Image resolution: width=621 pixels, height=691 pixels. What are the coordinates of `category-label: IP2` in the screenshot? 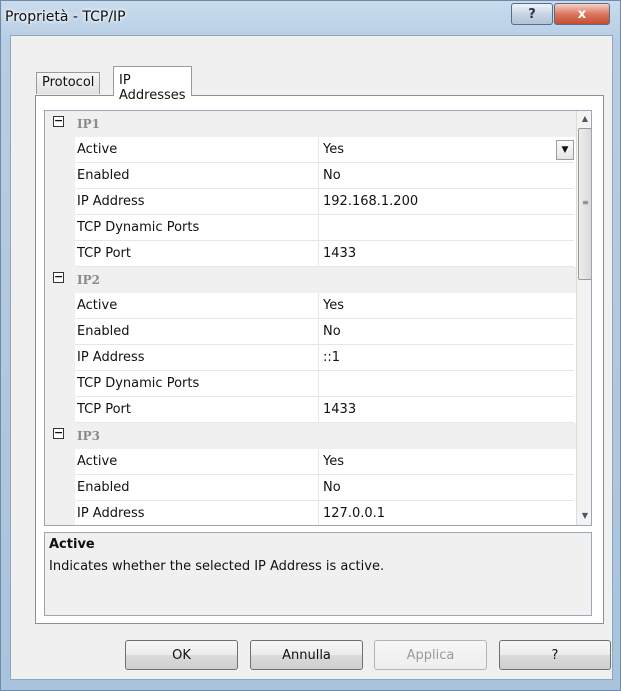 It's located at (88, 280).